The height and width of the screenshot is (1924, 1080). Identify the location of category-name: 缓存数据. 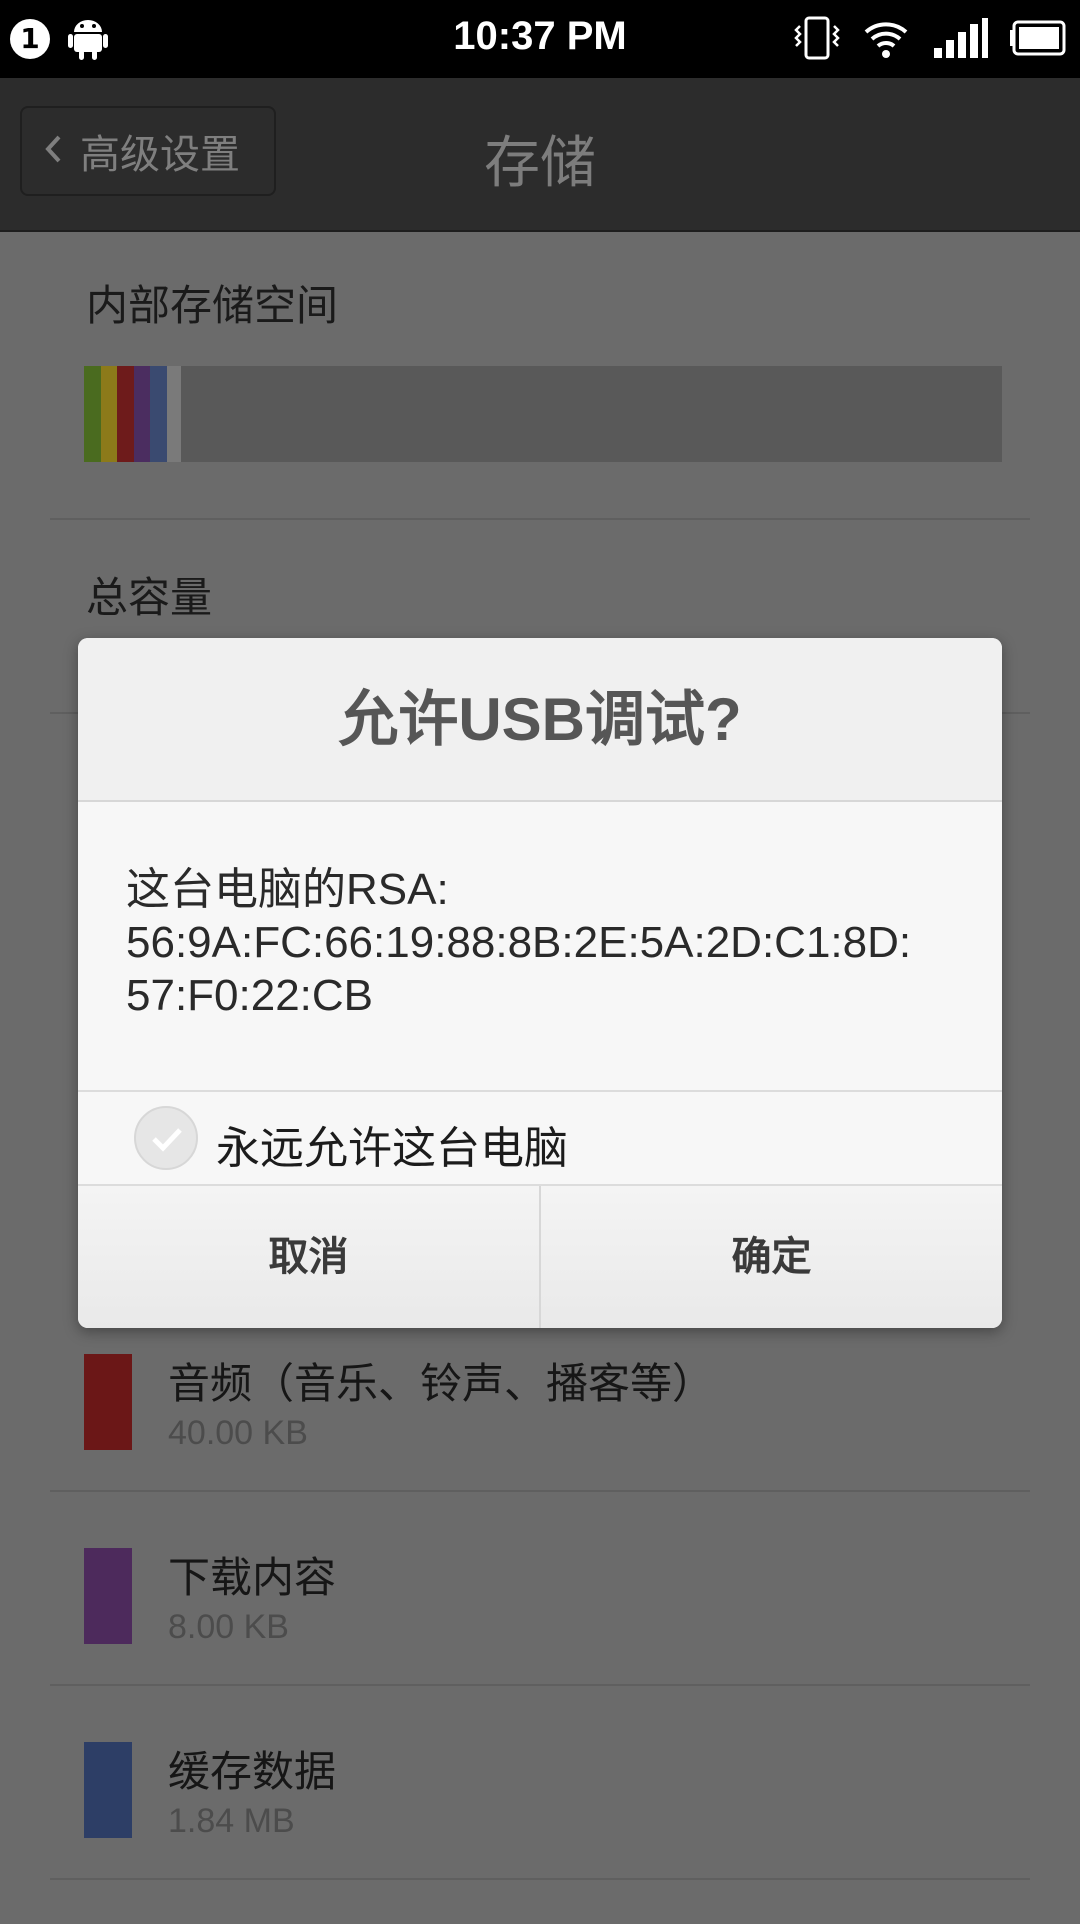
(252, 1771).